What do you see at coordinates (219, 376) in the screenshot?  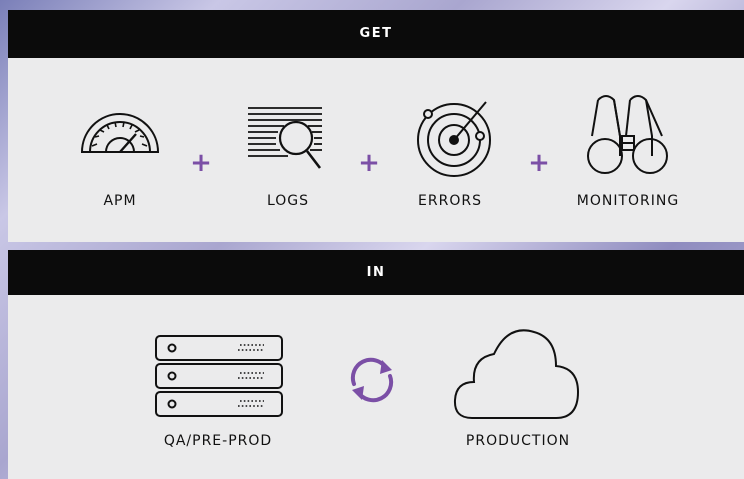 I see `server-stack-icon` at bounding box center [219, 376].